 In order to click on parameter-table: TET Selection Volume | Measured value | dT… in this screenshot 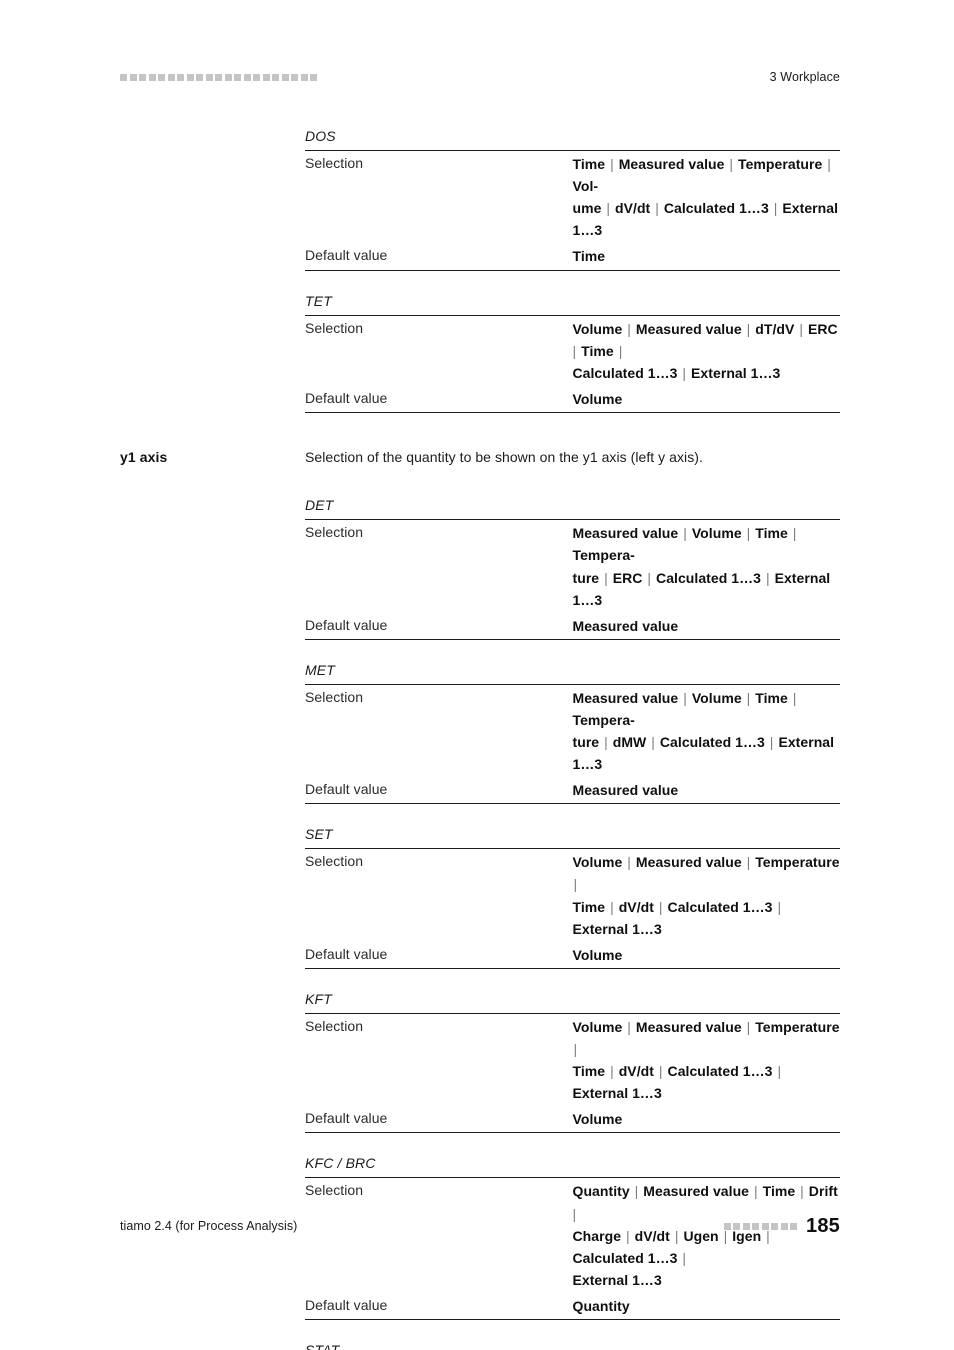, I will do `click(572, 353)`.